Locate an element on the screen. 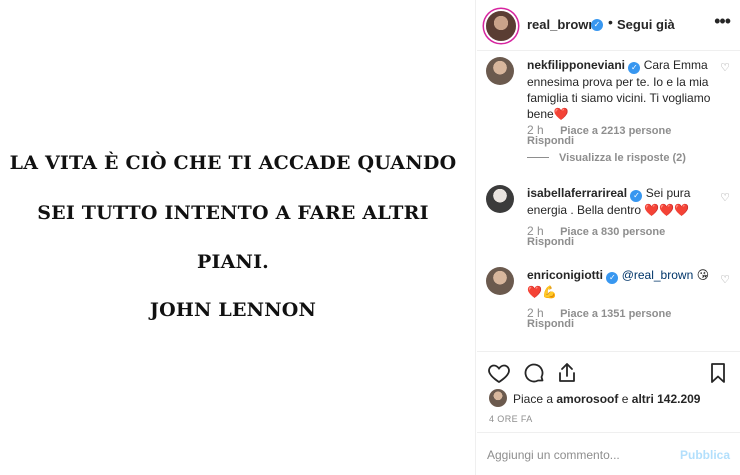  post-header: real_brown ✓ • Segui già ••• is located at coordinates (608, 25).